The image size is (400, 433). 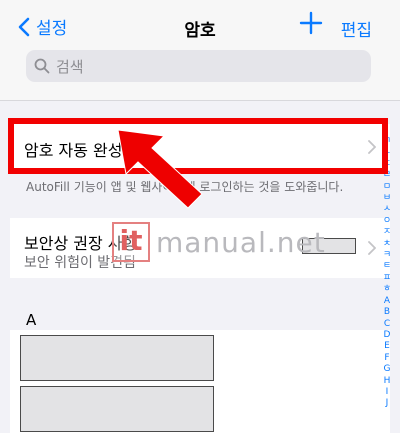 I want to click on index-letter: D, so click(x=387, y=335).